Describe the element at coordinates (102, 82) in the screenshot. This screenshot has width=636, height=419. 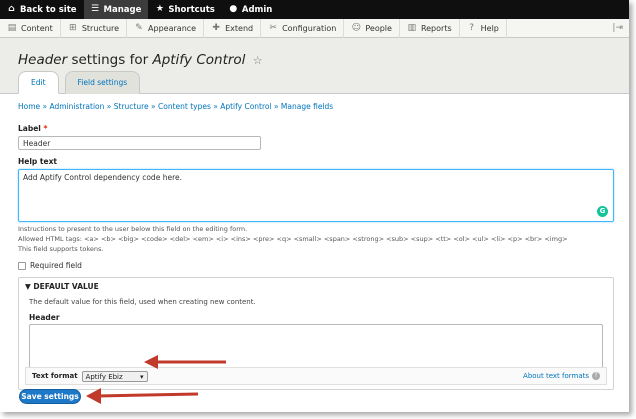
I see `tab-field-settings: Field settings` at that location.